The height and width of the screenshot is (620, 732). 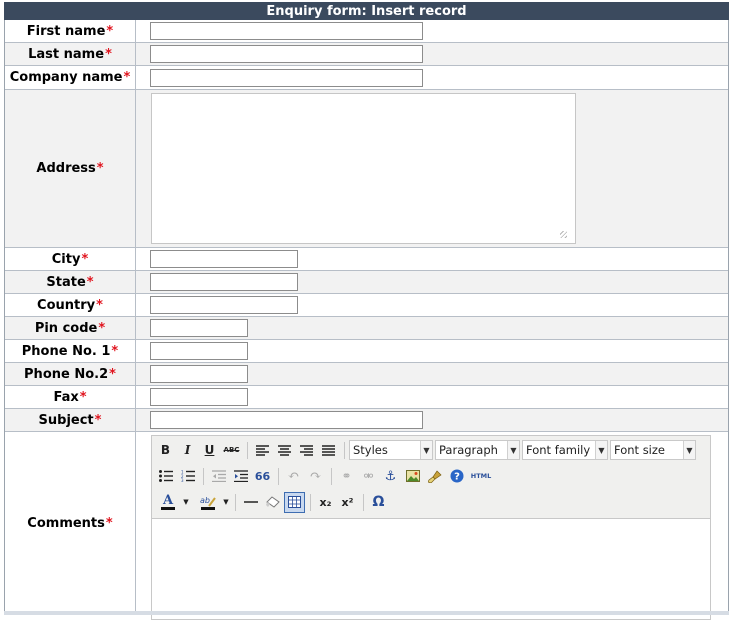 What do you see at coordinates (286, 31) in the screenshot?
I see `first-name-input` at bounding box center [286, 31].